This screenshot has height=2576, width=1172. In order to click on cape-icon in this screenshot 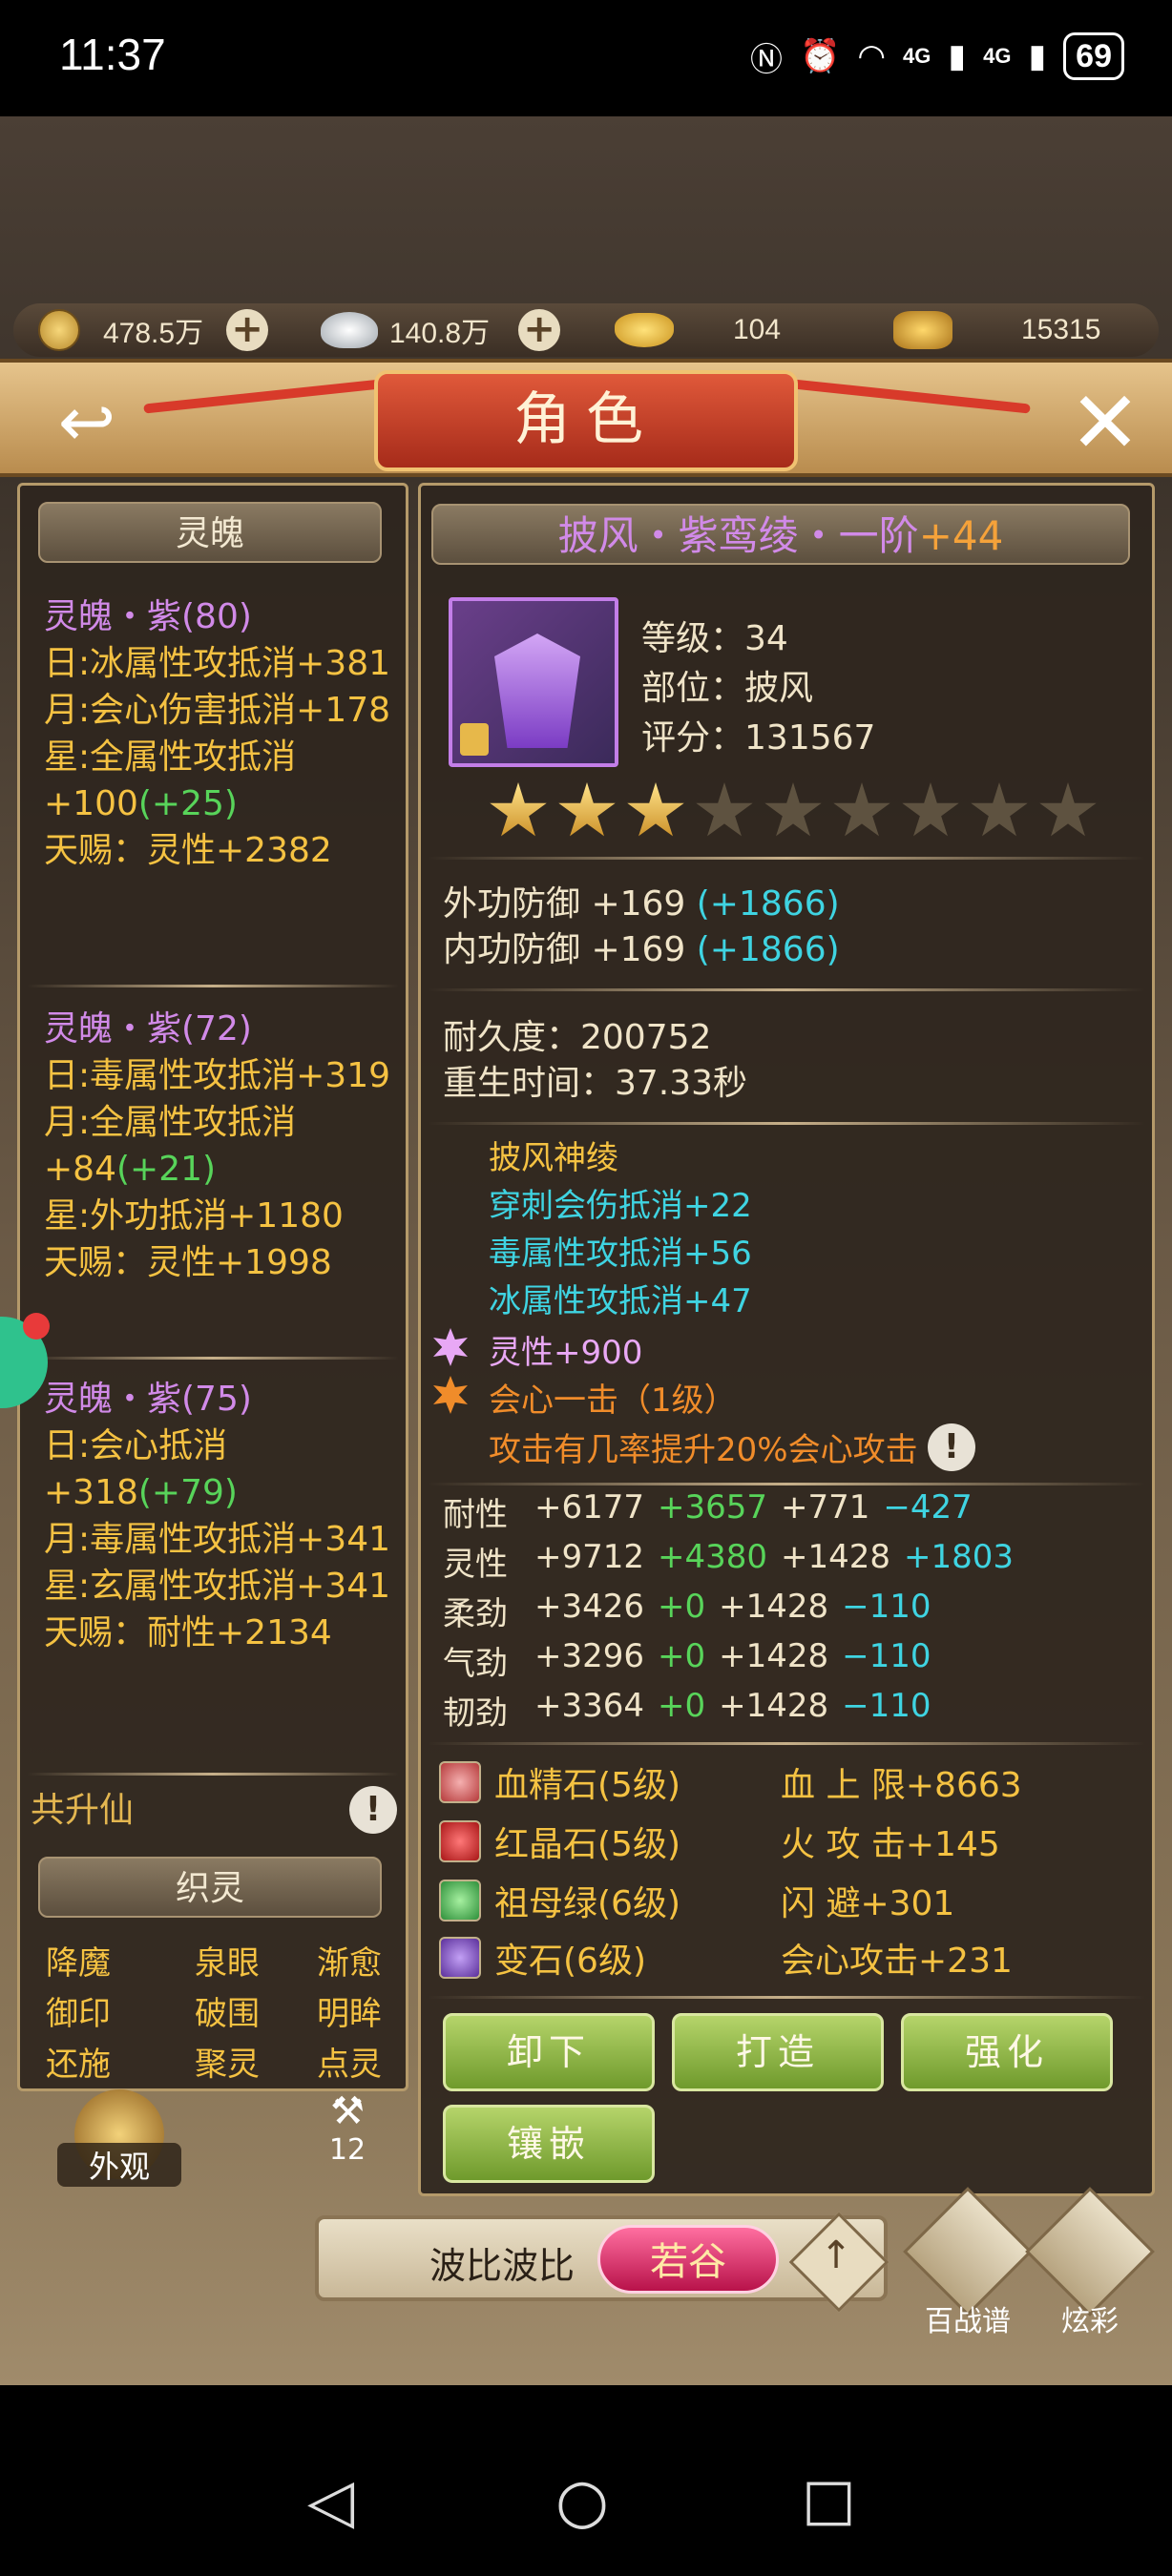, I will do `click(537, 691)`.